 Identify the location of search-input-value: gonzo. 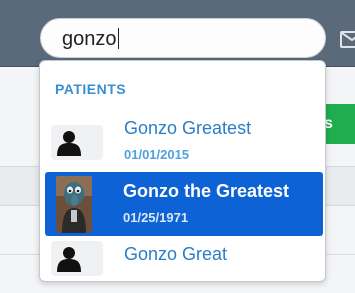
(90, 39).